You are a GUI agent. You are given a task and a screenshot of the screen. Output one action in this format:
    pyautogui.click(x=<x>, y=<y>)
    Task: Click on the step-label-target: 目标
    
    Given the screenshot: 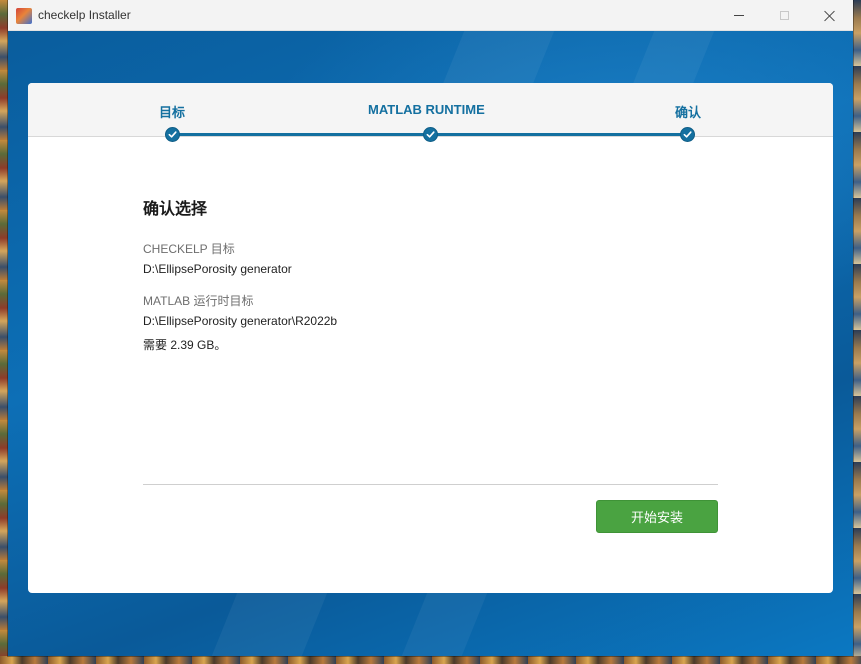 What is the action you would take?
    pyautogui.click(x=172, y=112)
    